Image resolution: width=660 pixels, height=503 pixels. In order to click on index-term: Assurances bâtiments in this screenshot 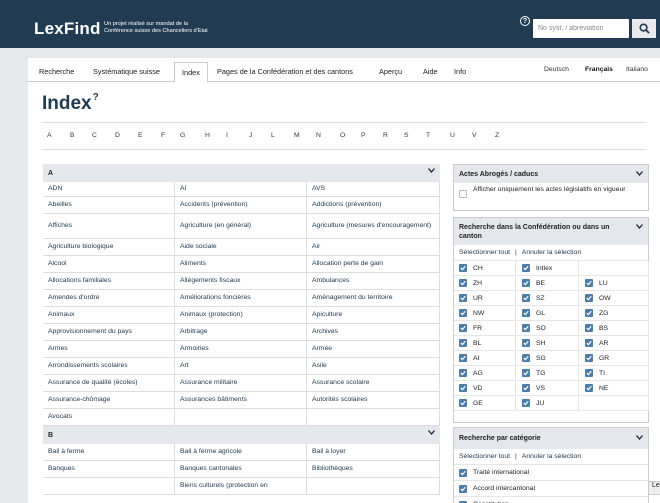, I will do `click(241, 400)`.